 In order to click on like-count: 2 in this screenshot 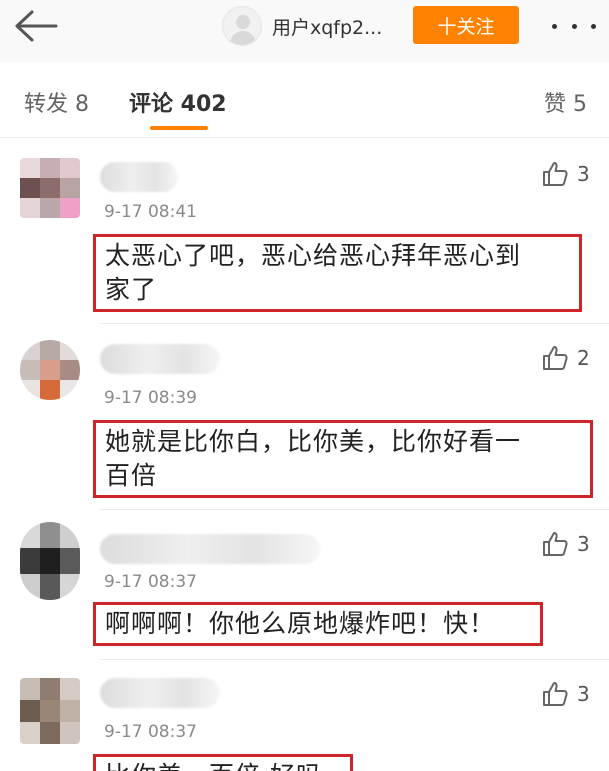, I will do `click(583, 358)`.